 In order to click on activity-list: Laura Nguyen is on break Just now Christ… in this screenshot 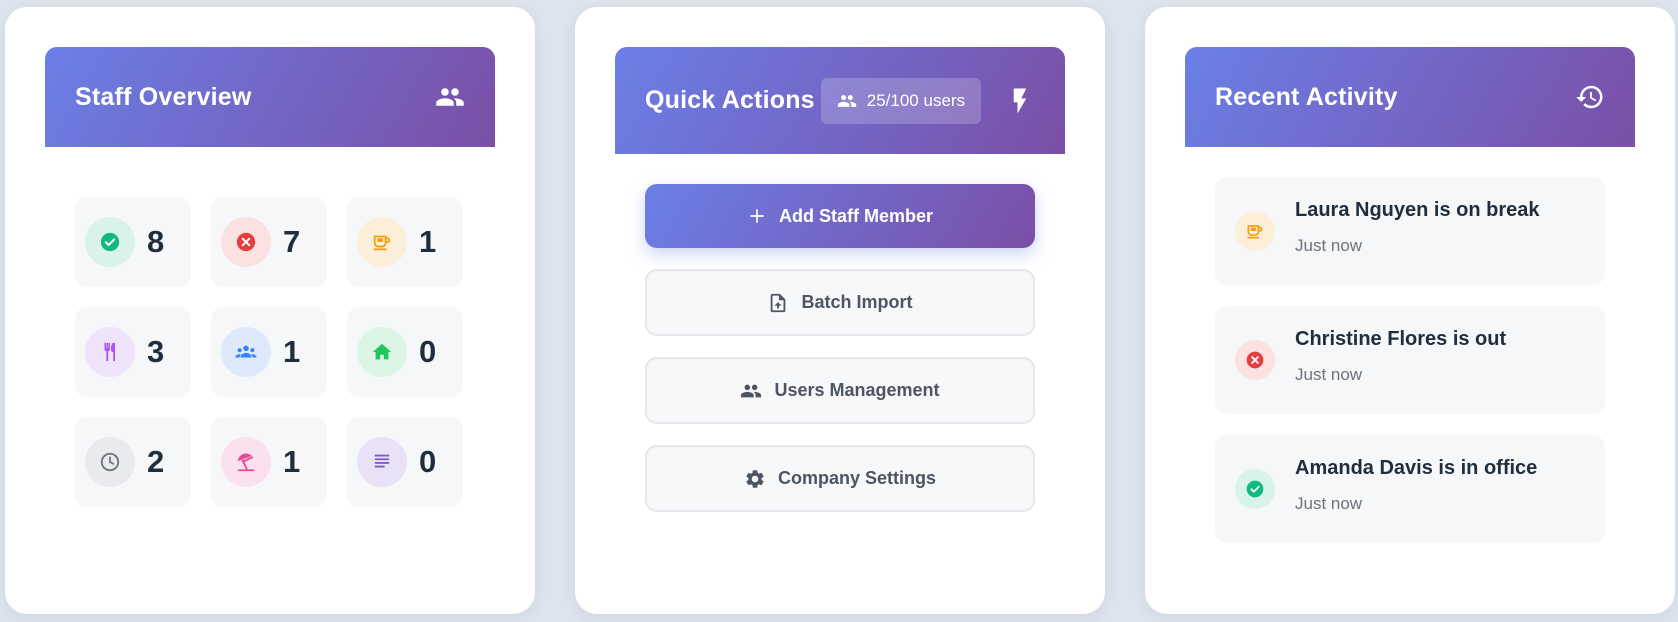, I will do `click(1410, 360)`.